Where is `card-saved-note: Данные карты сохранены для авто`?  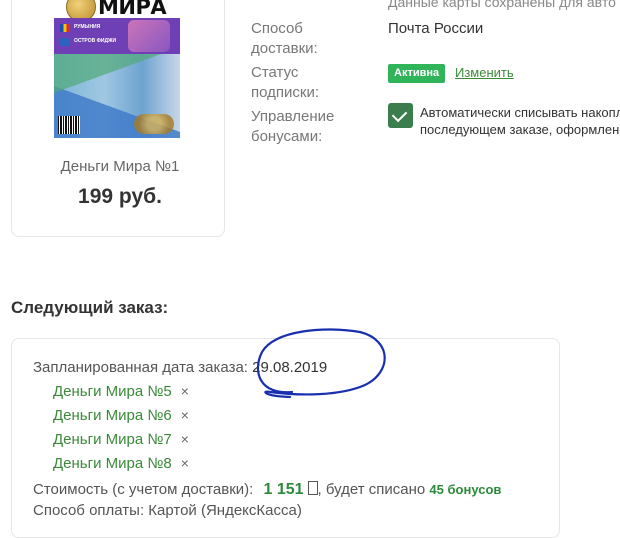
card-saved-note: Данные карты сохранены для авто is located at coordinates (502, 5).